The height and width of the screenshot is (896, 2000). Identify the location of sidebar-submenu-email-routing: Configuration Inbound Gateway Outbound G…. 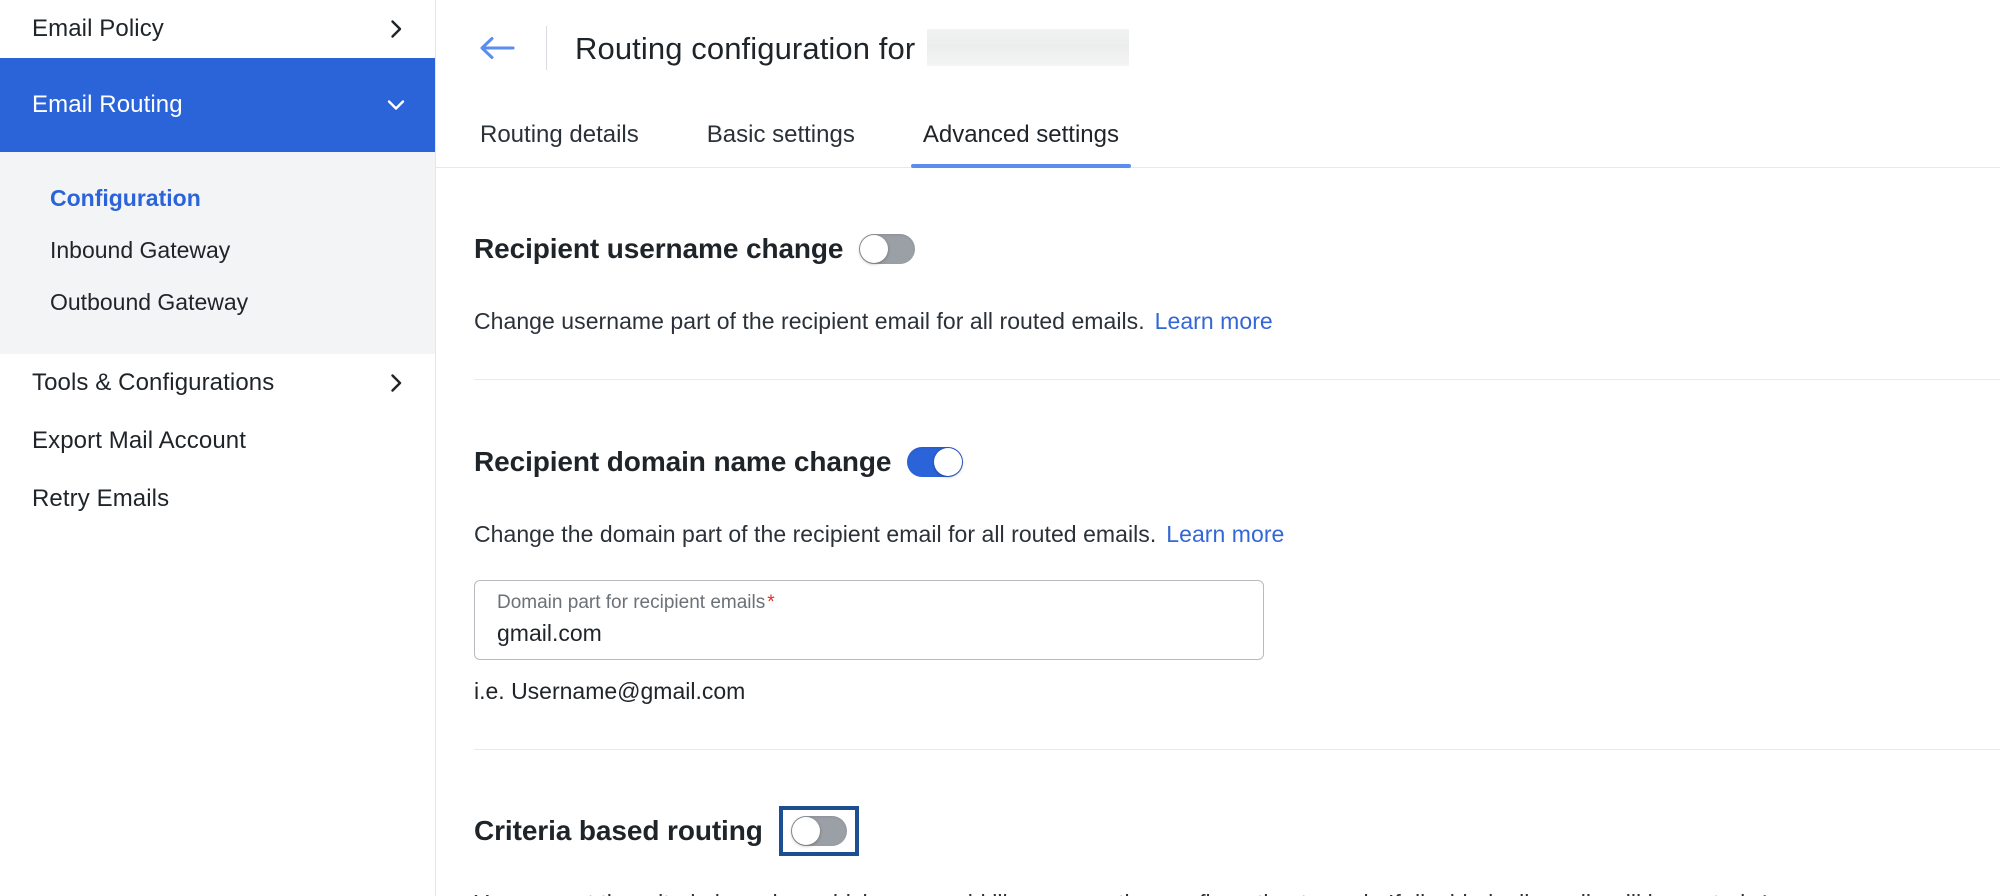
(217, 253).